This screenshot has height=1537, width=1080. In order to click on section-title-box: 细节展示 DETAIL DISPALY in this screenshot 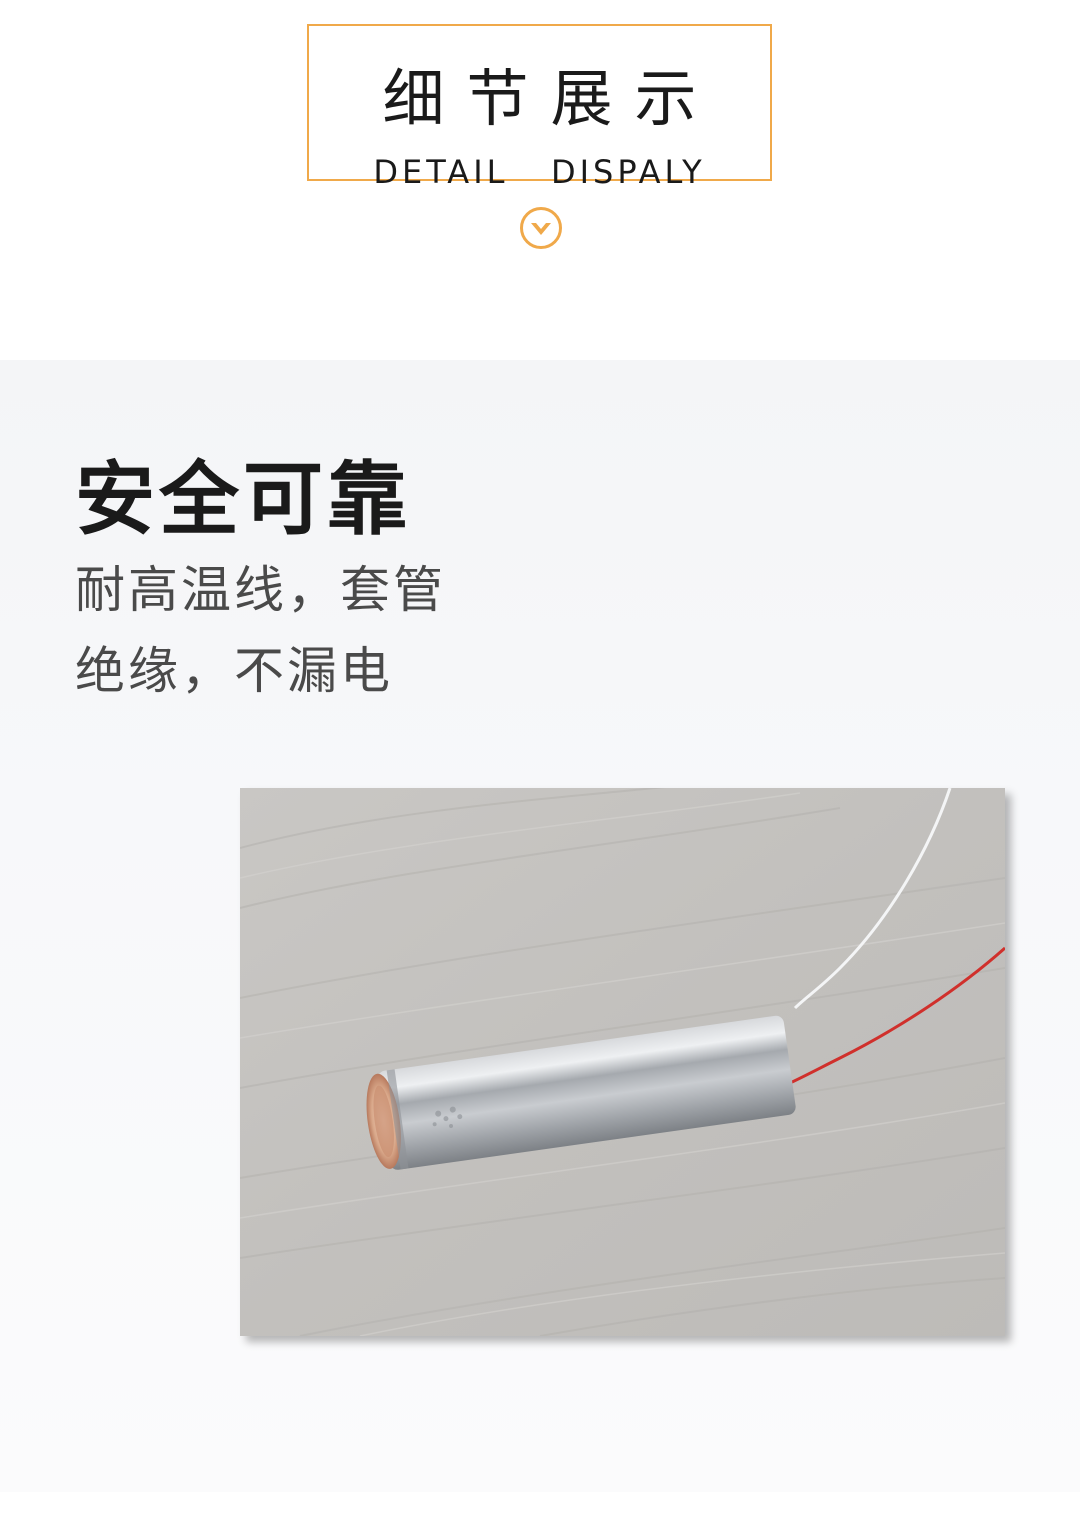, I will do `click(539, 107)`.